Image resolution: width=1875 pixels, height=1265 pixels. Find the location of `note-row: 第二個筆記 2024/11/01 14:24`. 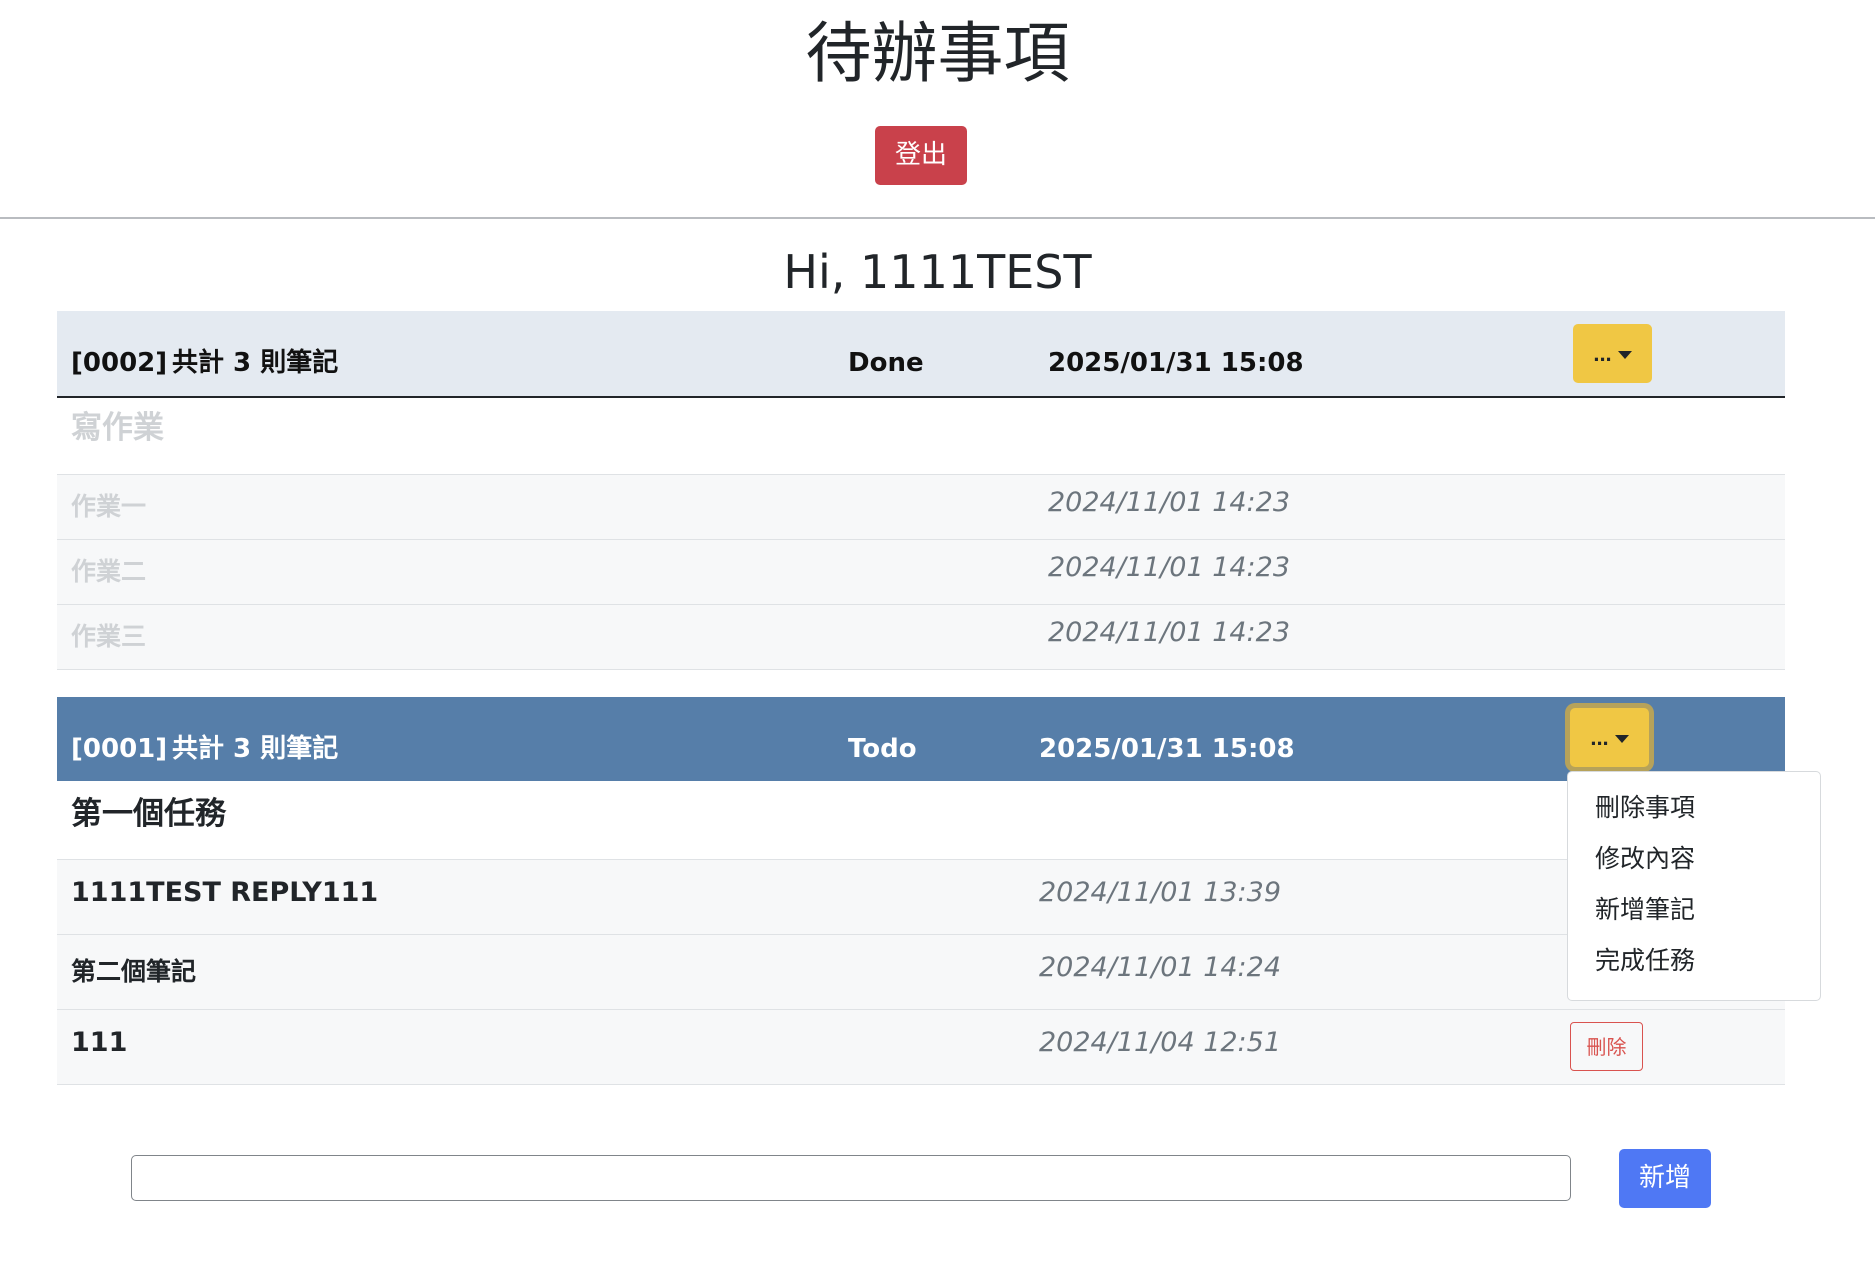

note-row: 第二個筆記 2024/11/01 14:24 is located at coordinates (921, 971).